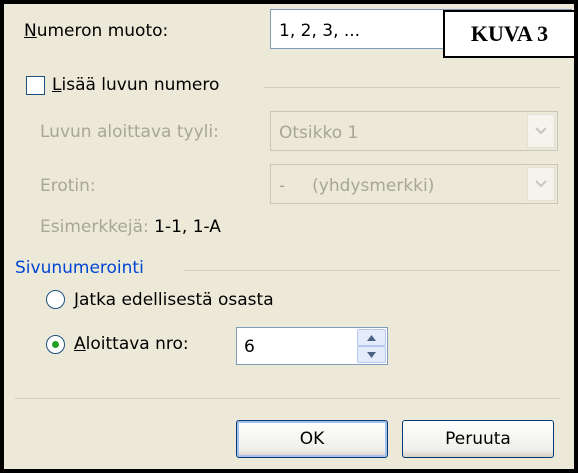  I want to click on triangle-up-icon, so click(371, 337).